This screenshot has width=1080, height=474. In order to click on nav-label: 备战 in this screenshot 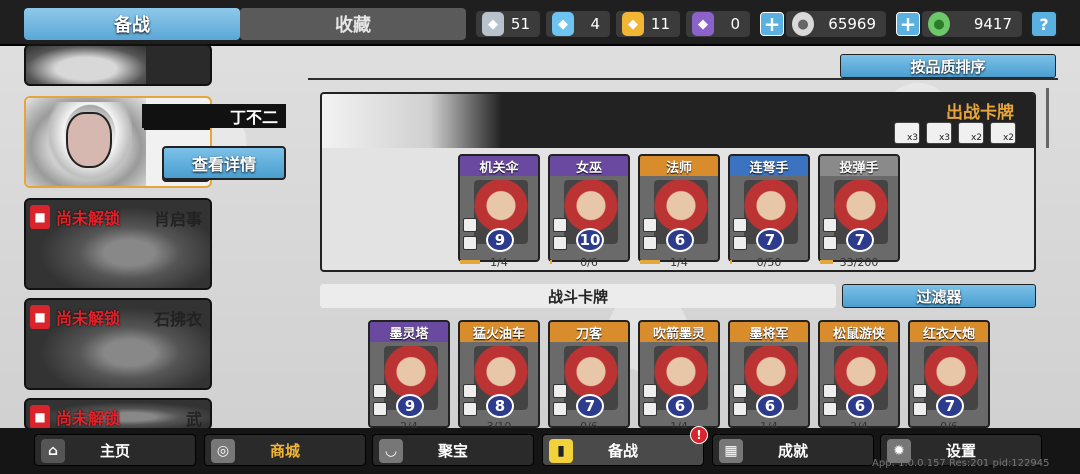, I will do `click(622, 450)`.